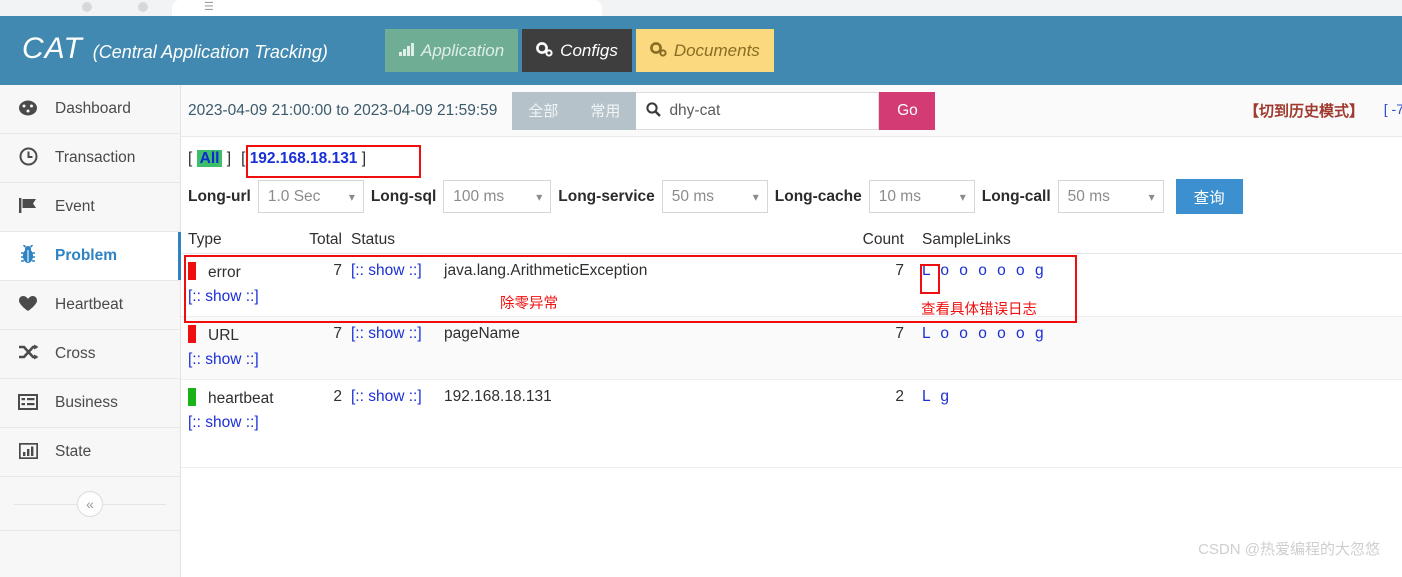 This screenshot has width=1402, height=577. What do you see at coordinates (498, 396) in the screenshot?
I see `row-detail: 192.168.18.131` at bounding box center [498, 396].